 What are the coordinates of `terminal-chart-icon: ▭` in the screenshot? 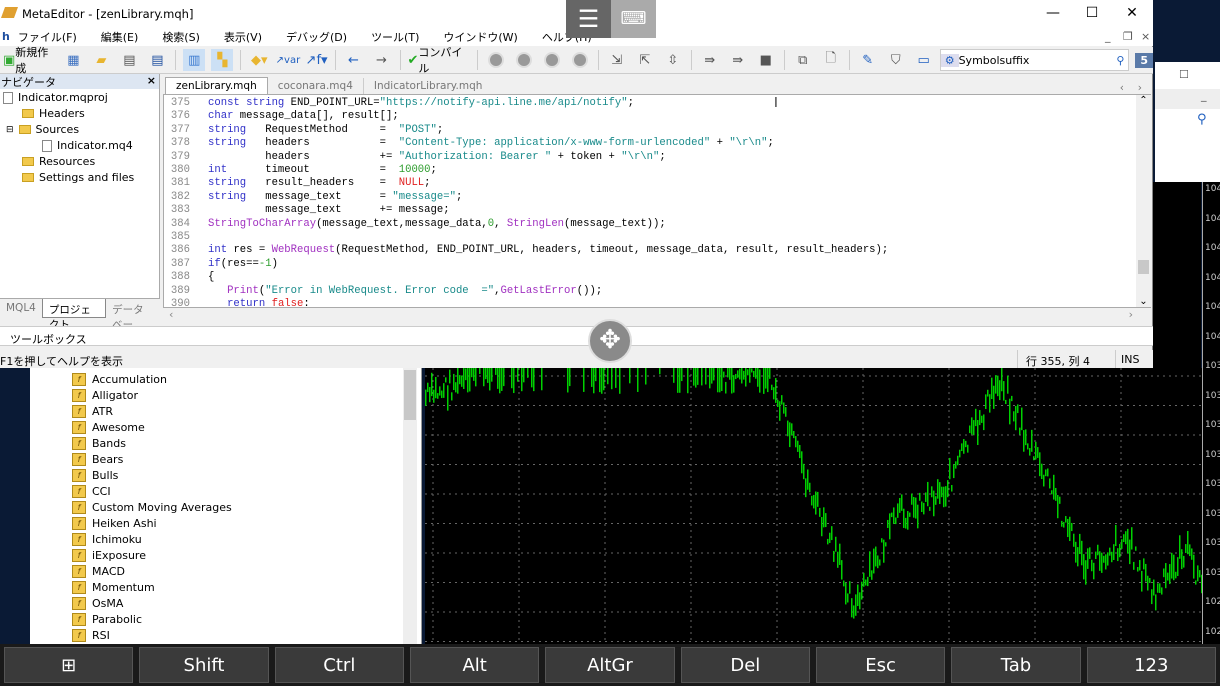 It's located at (924, 60).